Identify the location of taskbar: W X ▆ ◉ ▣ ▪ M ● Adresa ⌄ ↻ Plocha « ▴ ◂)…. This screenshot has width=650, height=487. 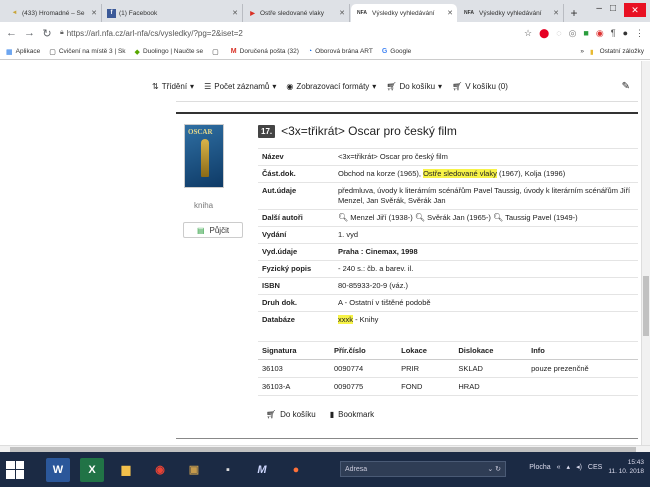
(325, 469).